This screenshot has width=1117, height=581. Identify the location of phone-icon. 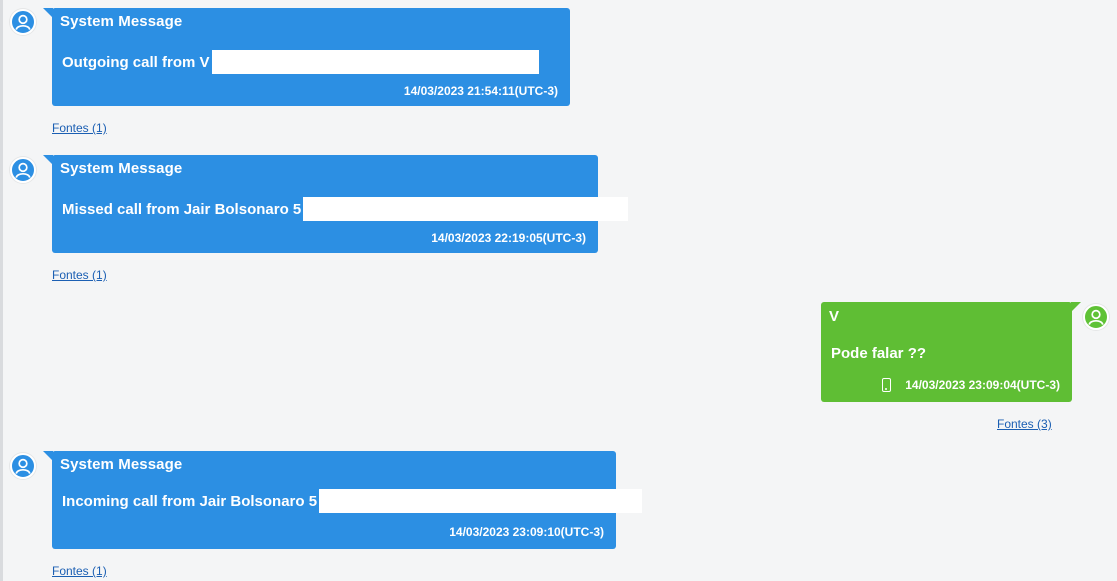
(887, 385).